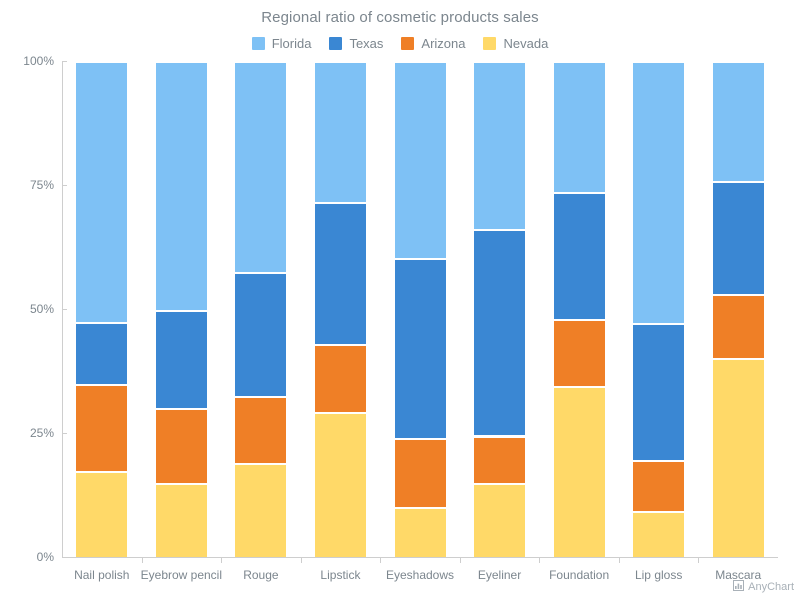 The image size is (800, 600). I want to click on y-axis-tick: 50%, so click(48, 309).